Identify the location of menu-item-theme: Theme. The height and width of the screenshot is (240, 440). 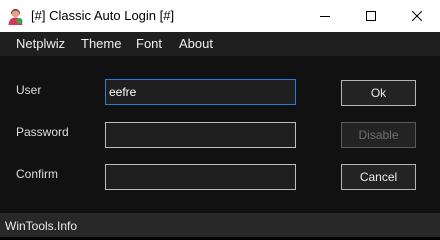
(101, 43).